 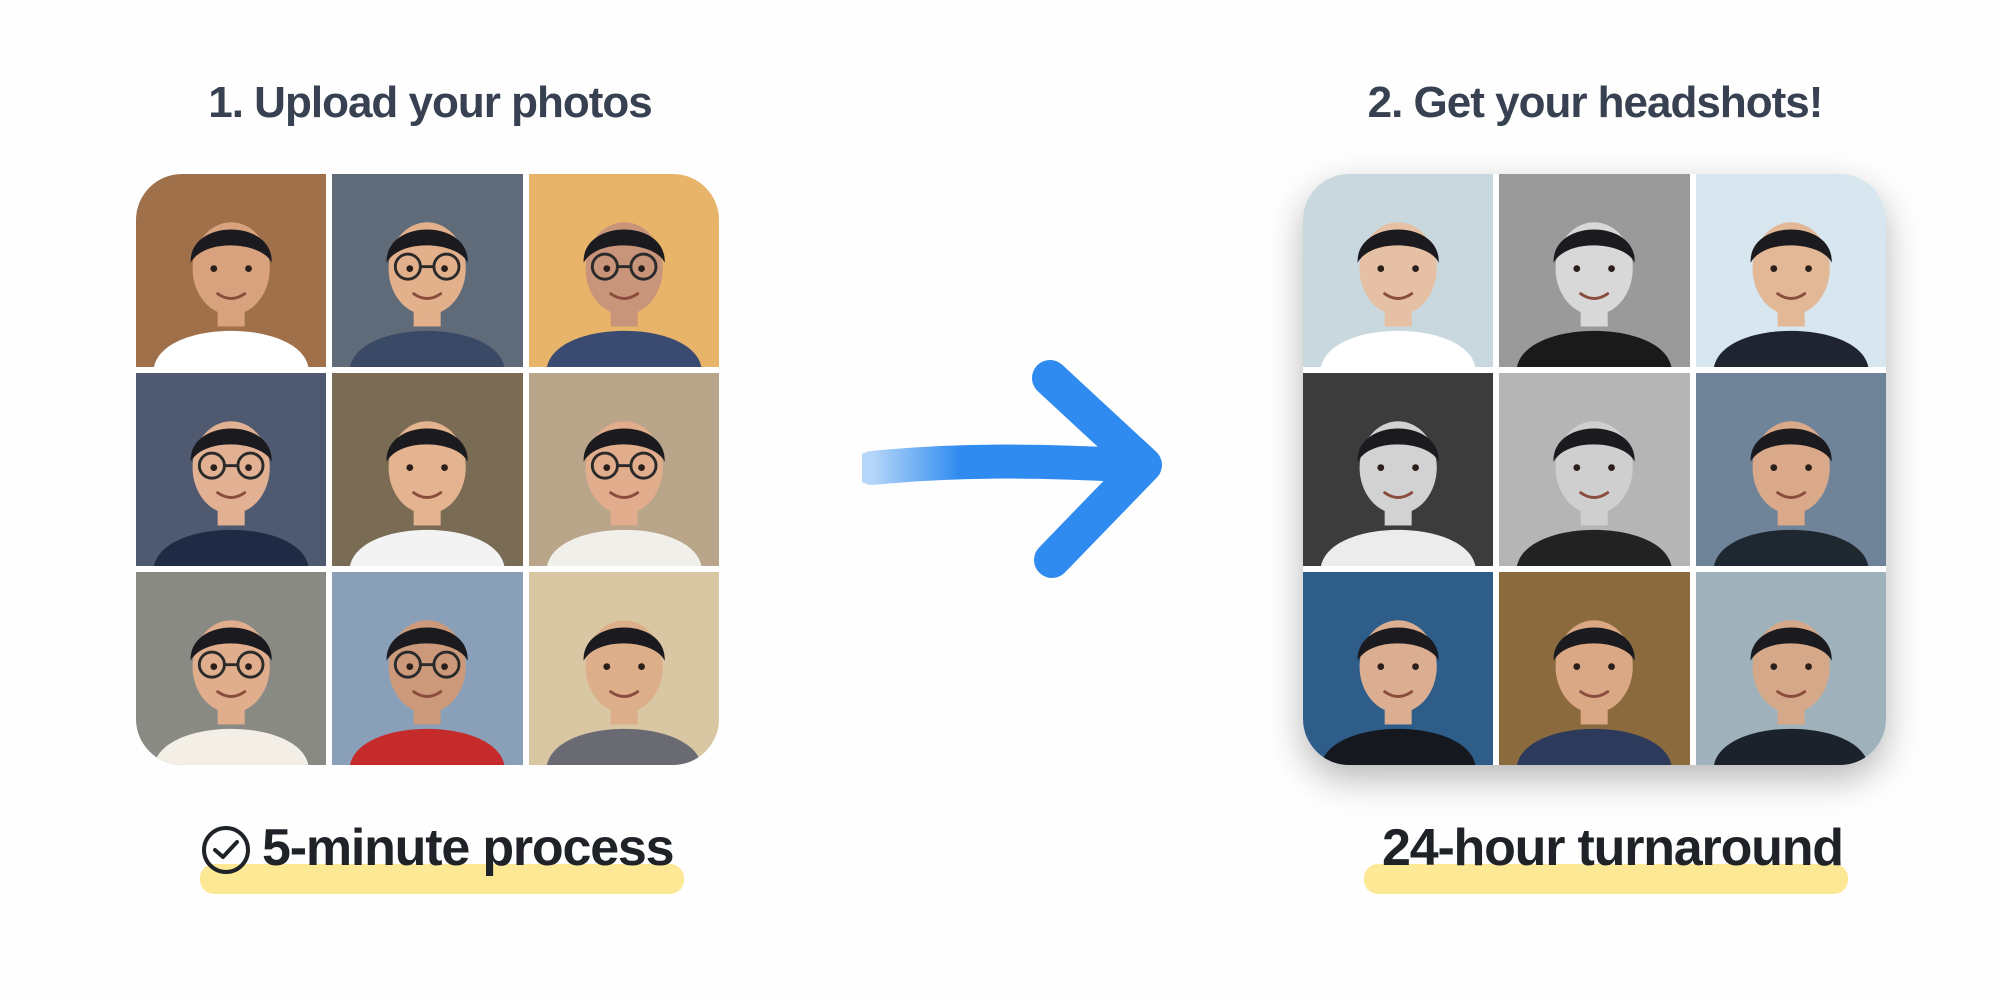 I want to click on turnaround-caption: 24-hour turnaround, so click(x=1617, y=858).